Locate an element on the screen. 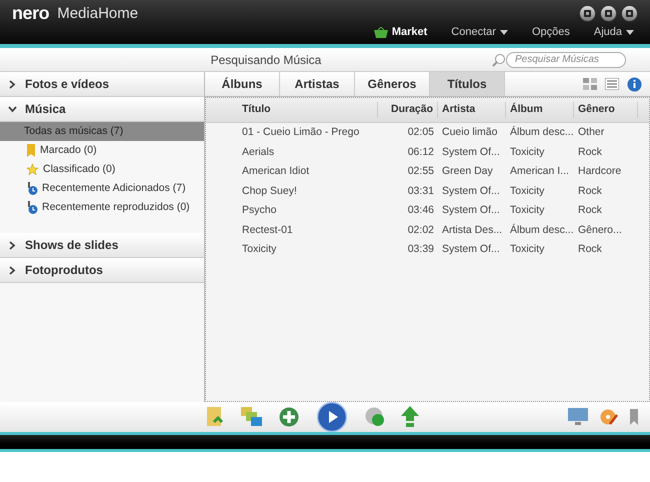  table-cell-text: 02:05 is located at coordinates (420, 132).